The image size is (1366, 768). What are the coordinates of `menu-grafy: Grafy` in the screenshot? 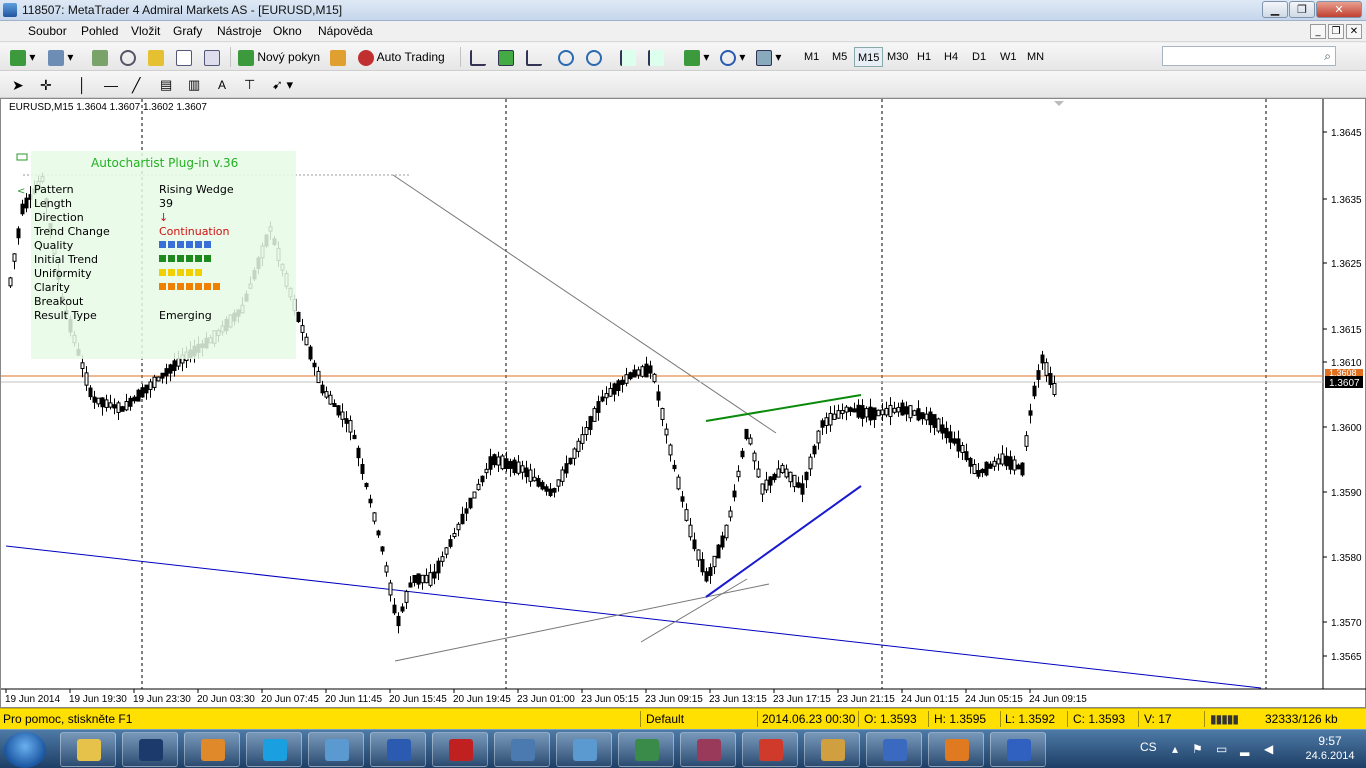 It's located at (187, 31).